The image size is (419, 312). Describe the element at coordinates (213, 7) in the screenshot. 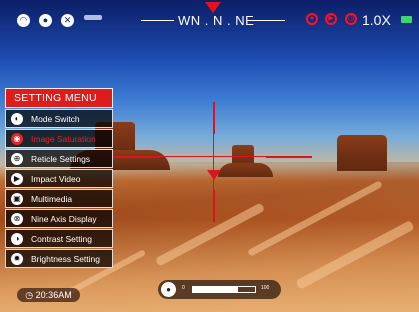

I see `compass-marker-icon` at that location.